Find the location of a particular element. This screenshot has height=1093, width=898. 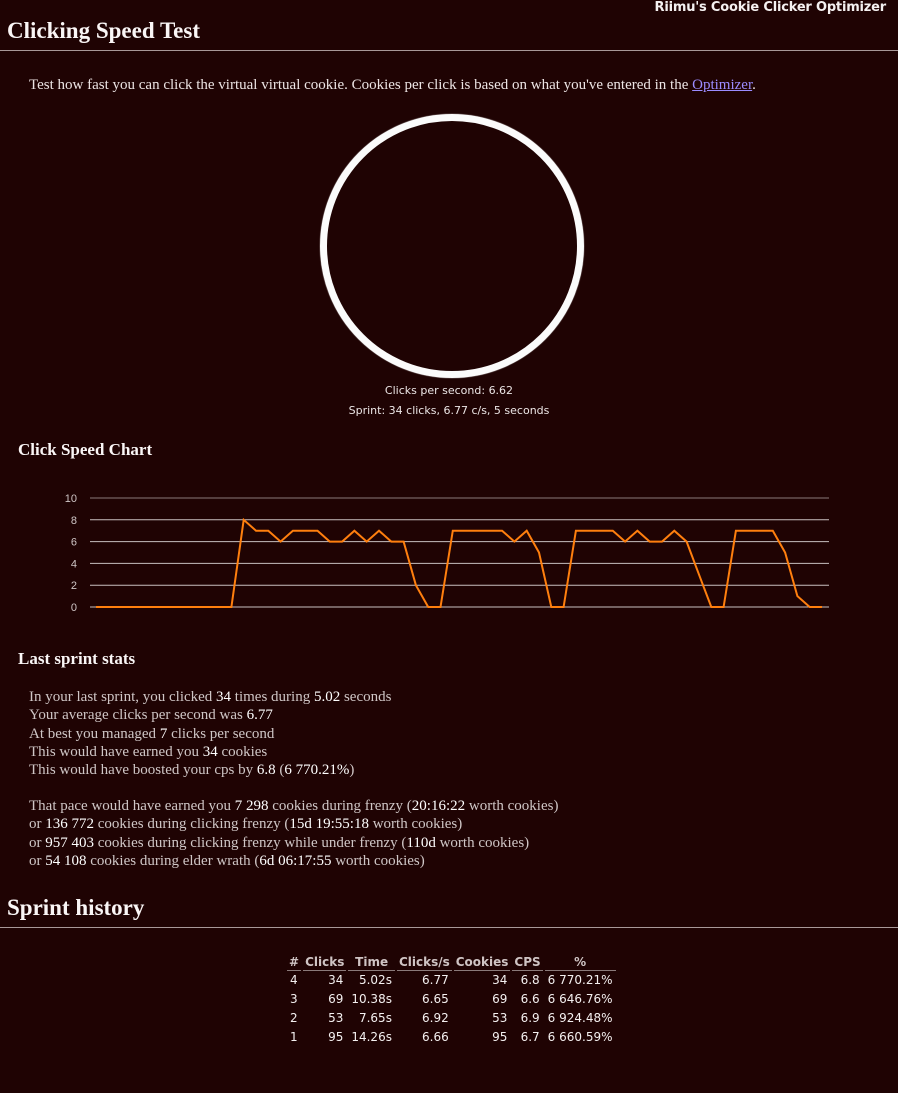

frenzy-stat-value: 15d 19:55:18 is located at coordinates (329, 824).